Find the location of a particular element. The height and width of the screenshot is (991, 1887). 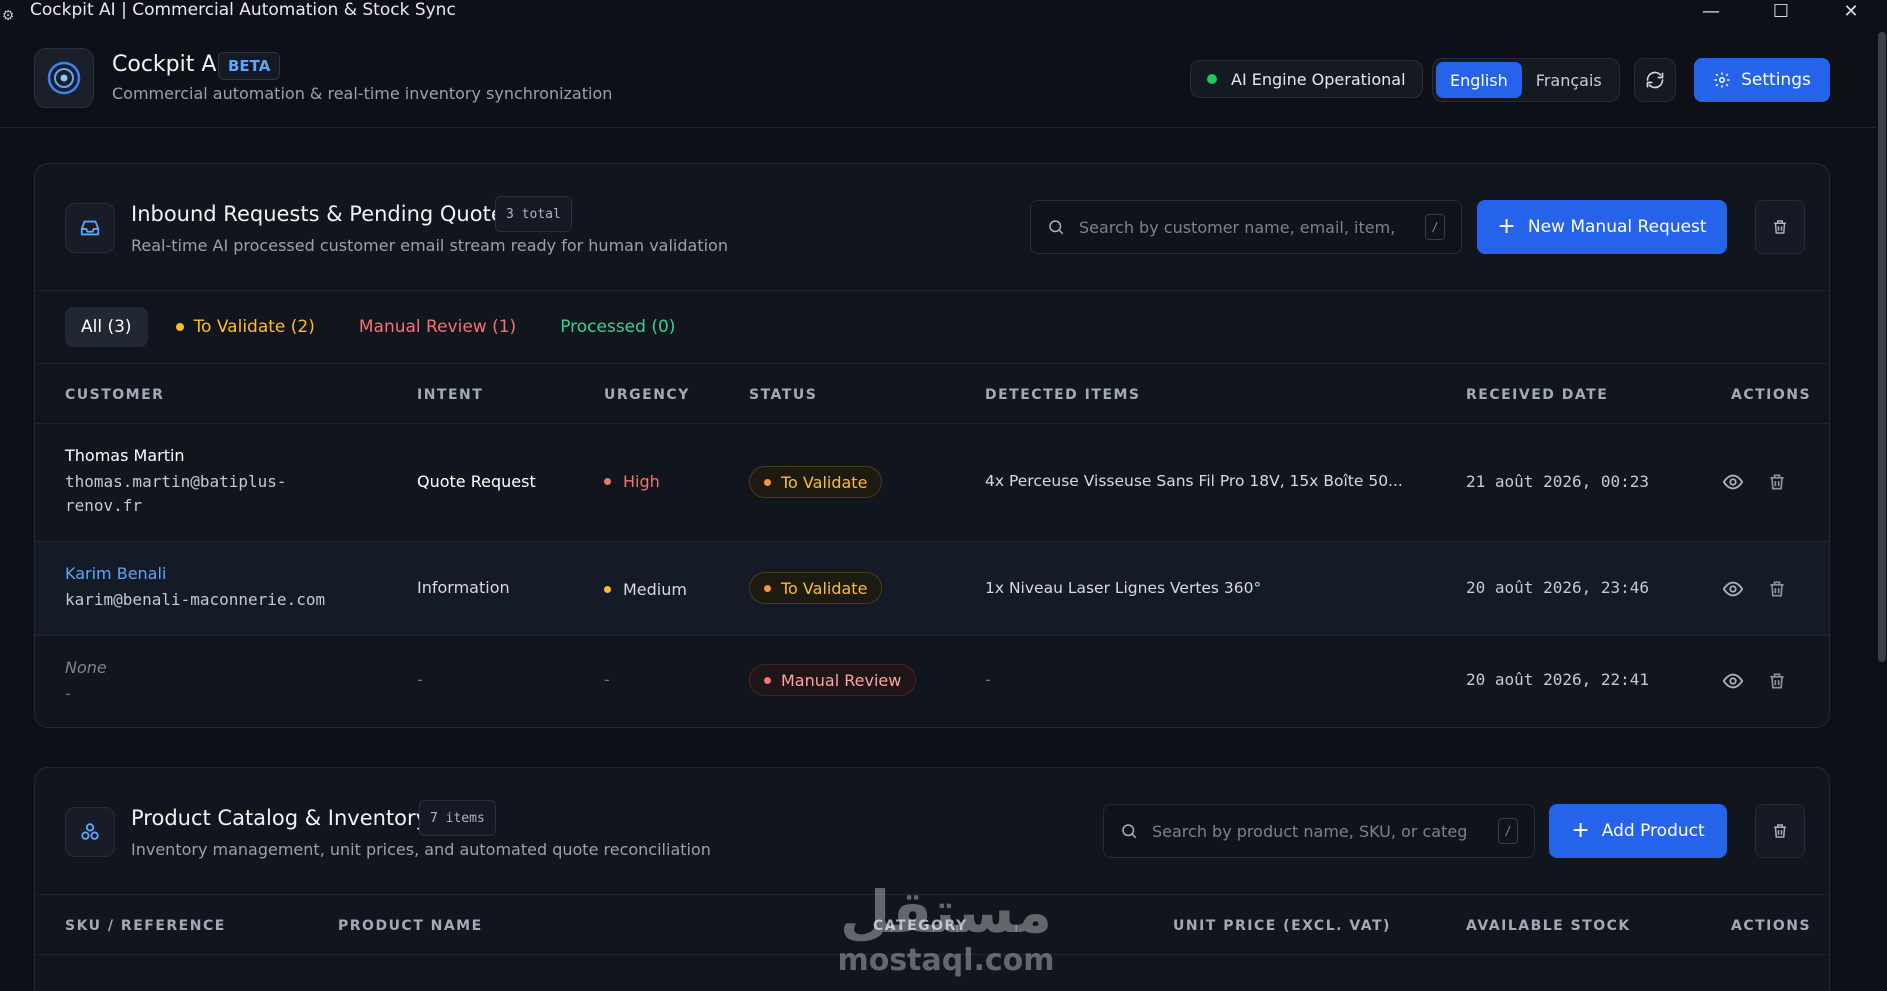

catalog-count-badge: 7 items is located at coordinates (457, 818).